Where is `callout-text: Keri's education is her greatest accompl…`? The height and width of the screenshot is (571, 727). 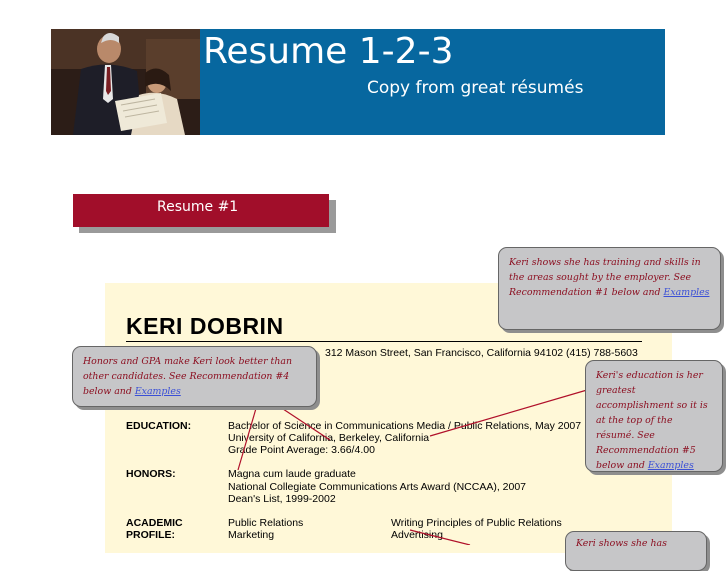 callout-text: Keri's education is her greatest accompl… is located at coordinates (652, 420).